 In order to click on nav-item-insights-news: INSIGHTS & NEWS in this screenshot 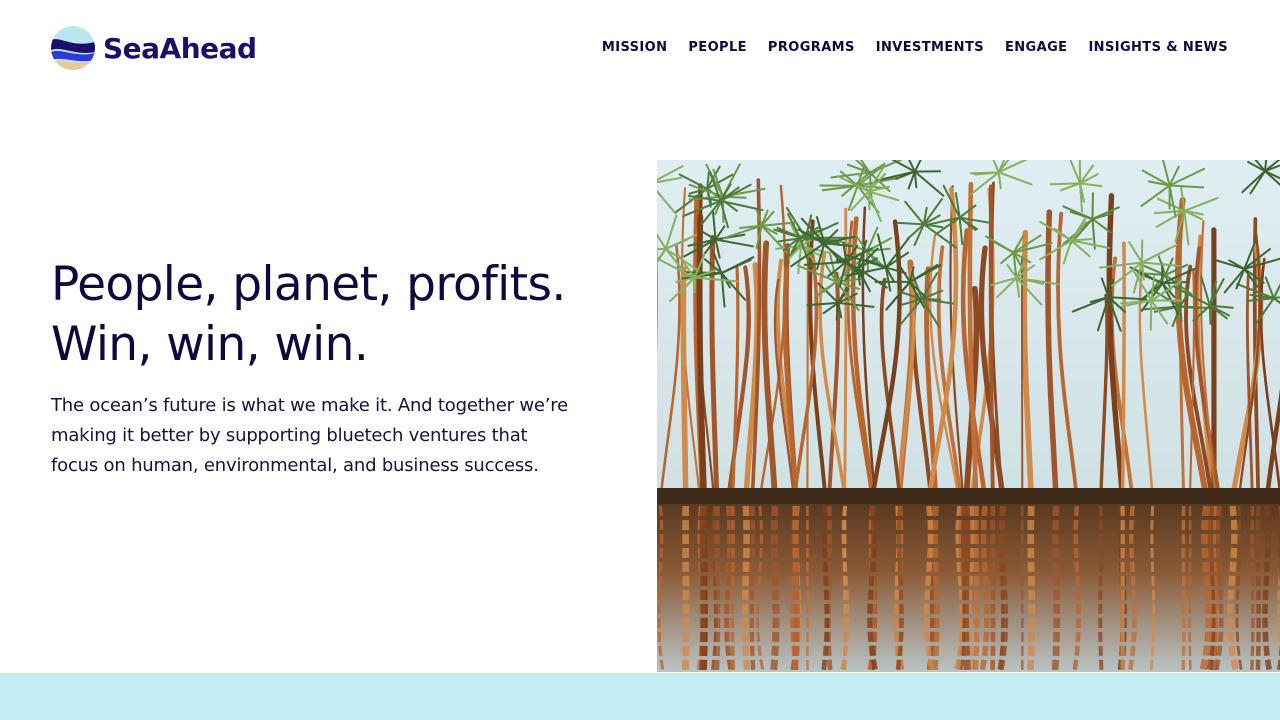, I will do `click(1158, 47)`.